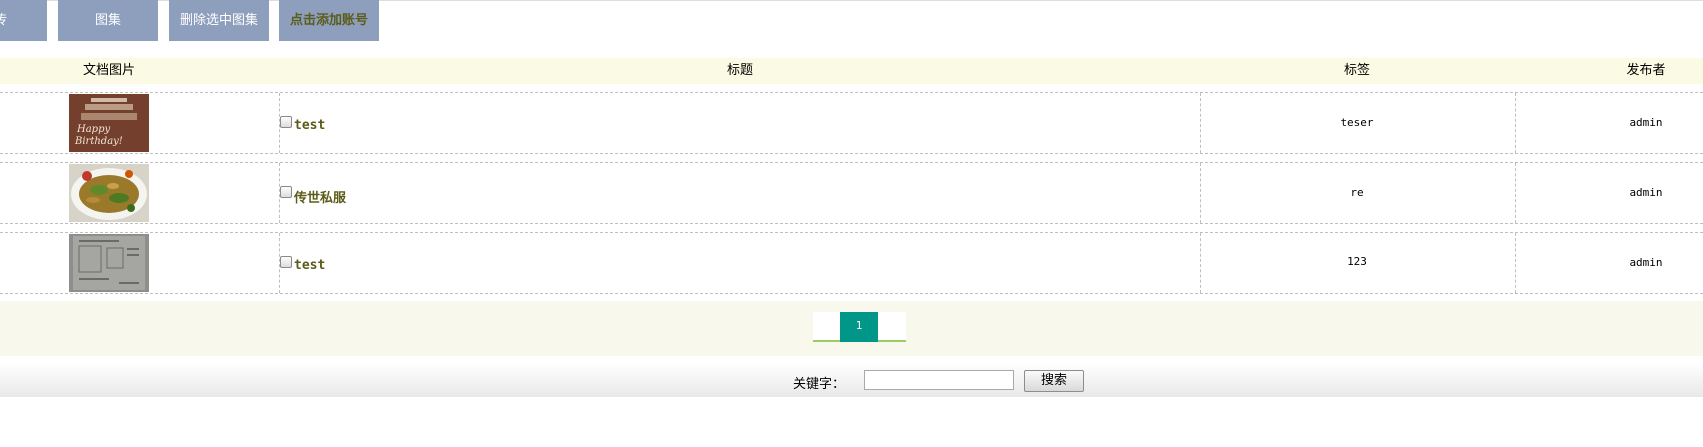 Image resolution: width=1703 pixels, height=447 pixels. Describe the element at coordinates (1646, 70) in the screenshot. I see `column-header-publisher: 发布者` at that location.